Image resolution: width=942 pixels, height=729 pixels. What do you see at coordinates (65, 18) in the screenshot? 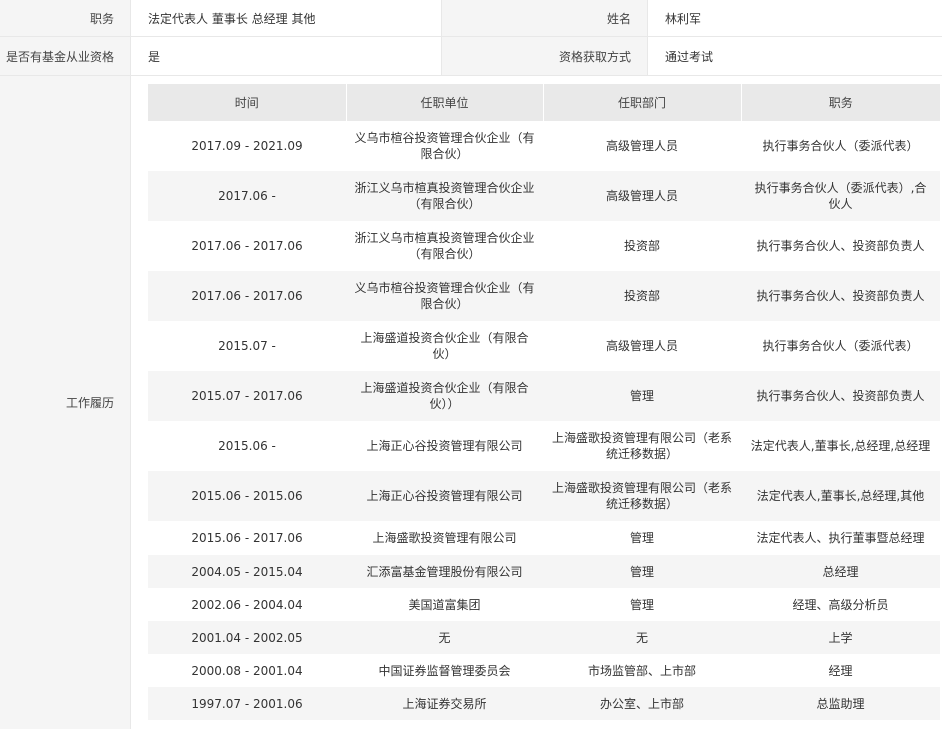
I see `position-label: 职务` at bounding box center [65, 18].